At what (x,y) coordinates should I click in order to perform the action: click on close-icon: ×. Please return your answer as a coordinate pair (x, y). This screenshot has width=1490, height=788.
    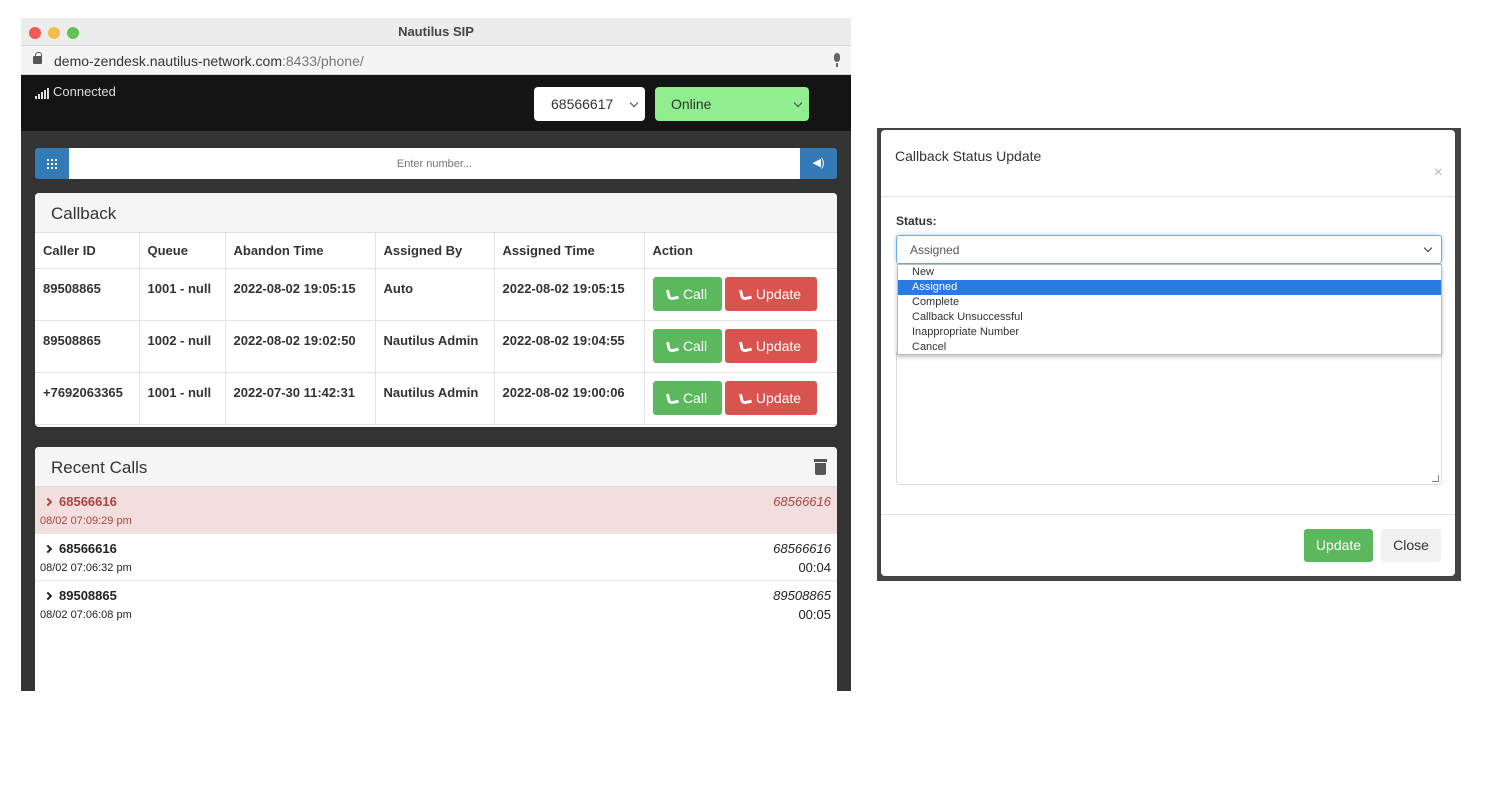
    Looking at the image, I should click on (1438, 173).